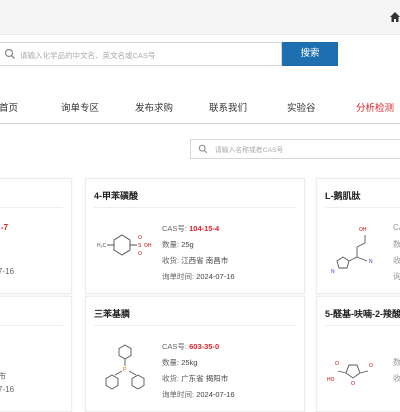 This screenshot has height=412, width=400. What do you see at coordinates (140, 246) in the screenshot?
I see `svg-text: S` at bounding box center [140, 246].